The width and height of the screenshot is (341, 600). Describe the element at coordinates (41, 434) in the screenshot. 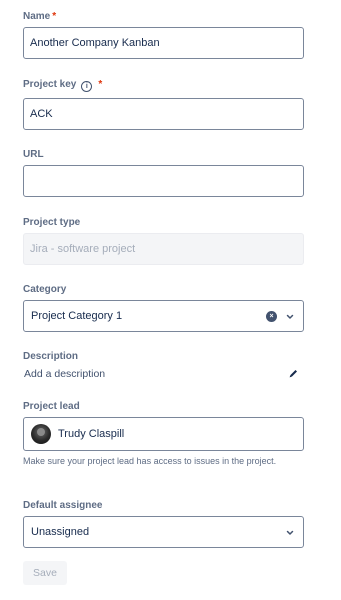

I see `avatar` at that location.